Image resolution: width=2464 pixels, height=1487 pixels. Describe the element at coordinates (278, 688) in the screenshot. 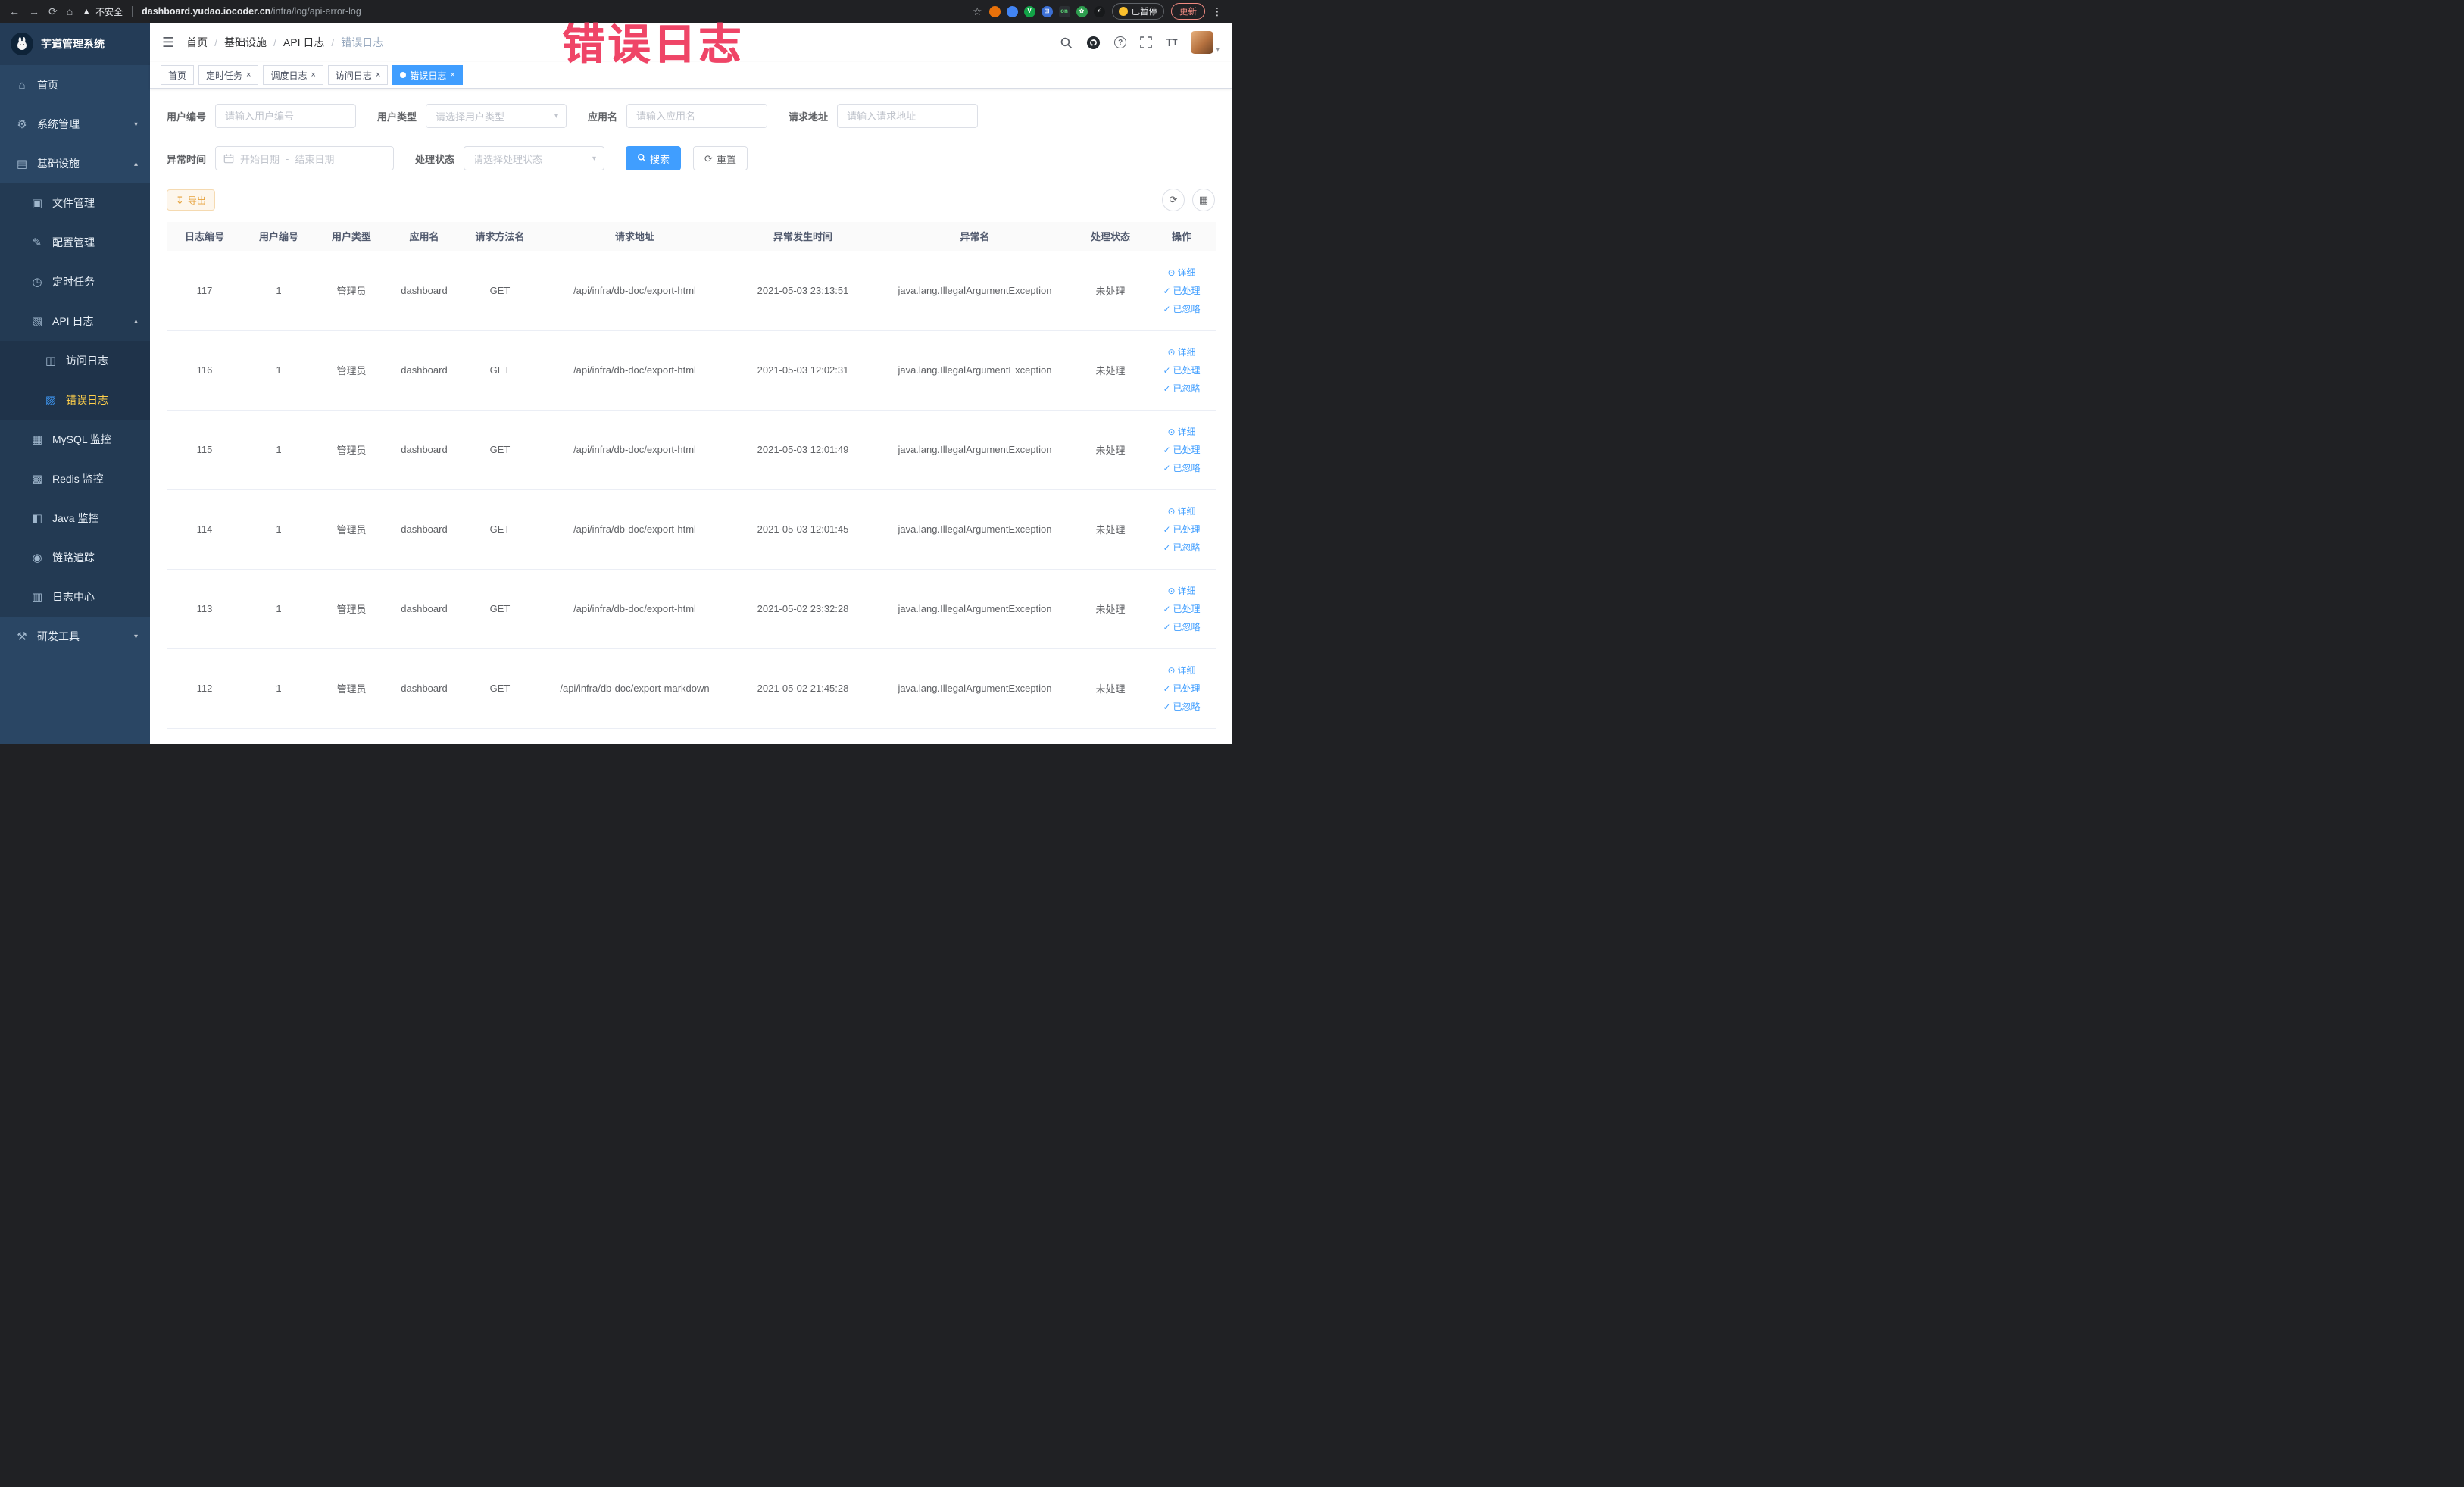

I see `cell-user_id: 1` at that location.